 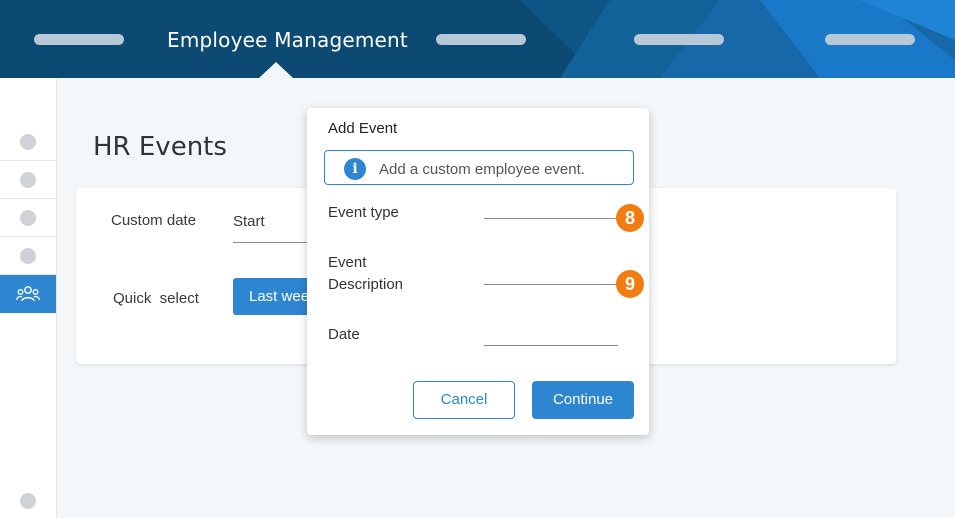 What do you see at coordinates (551, 284) in the screenshot?
I see `event-description-input` at bounding box center [551, 284].